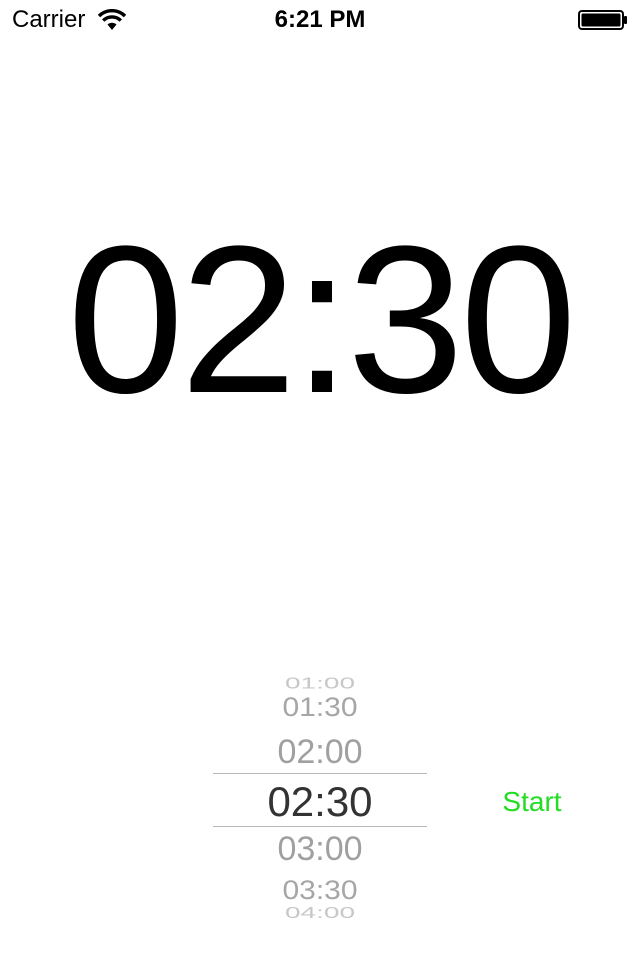 The width and height of the screenshot is (640, 960). Describe the element at coordinates (320, 773) in the screenshot. I see `picker-selection-line-top` at that location.